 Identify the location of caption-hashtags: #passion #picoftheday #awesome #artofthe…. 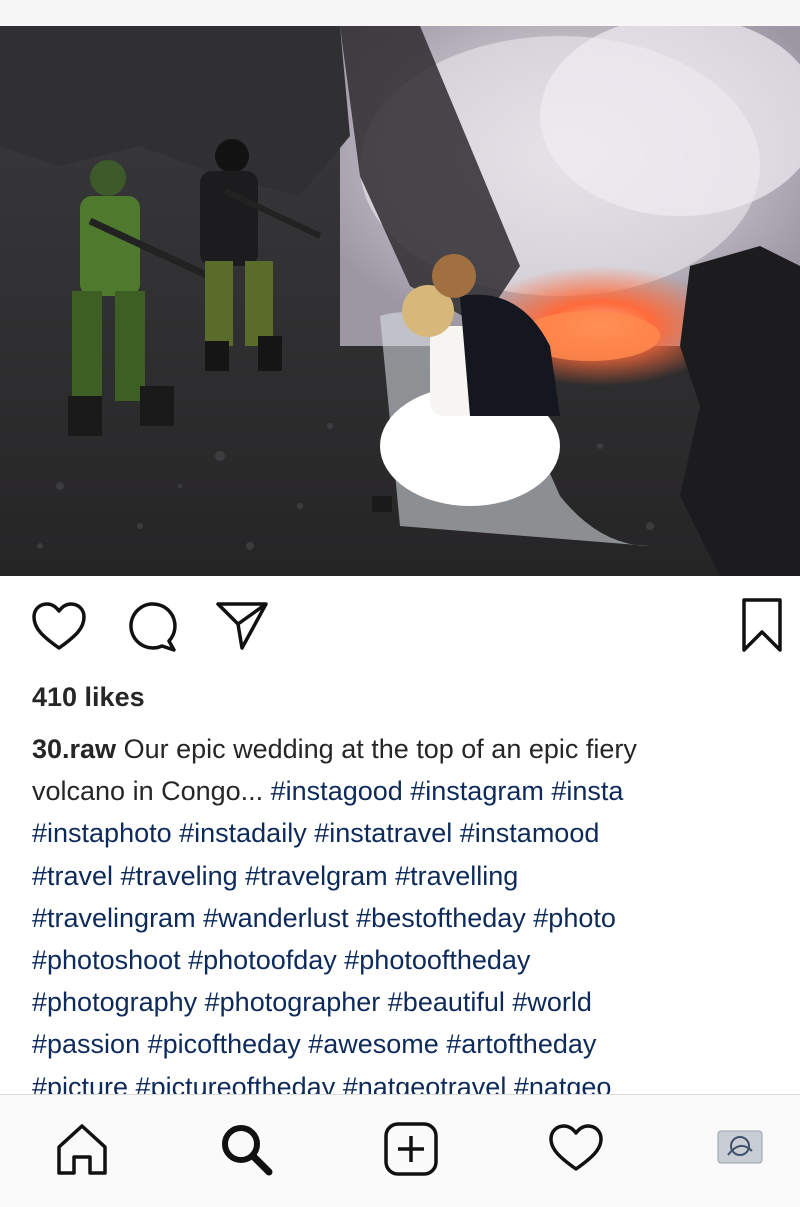
(314, 1044).